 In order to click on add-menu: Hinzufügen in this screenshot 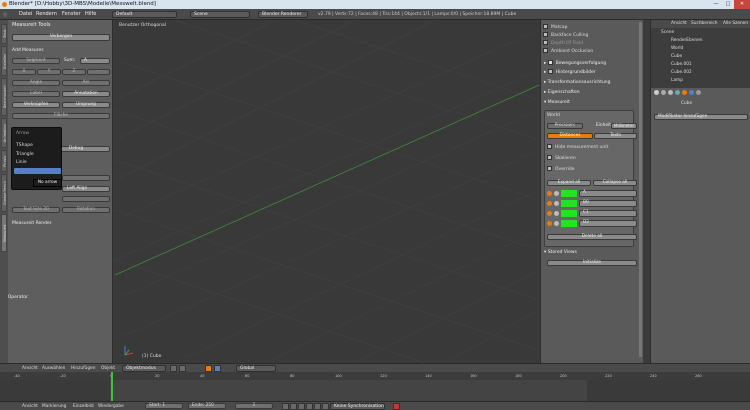, I will do `click(83, 368)`.